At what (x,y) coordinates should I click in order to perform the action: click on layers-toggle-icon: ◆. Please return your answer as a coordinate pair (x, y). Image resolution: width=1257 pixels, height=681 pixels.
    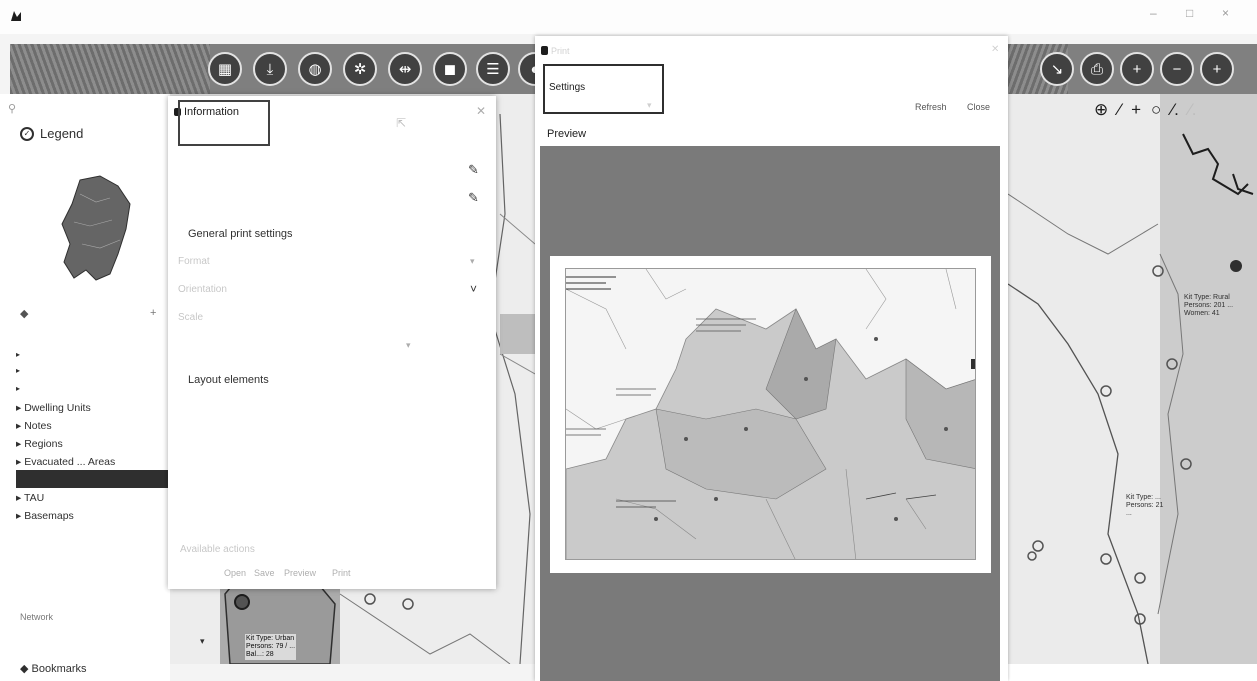
    Looking at the image, I should click on (24, 313).